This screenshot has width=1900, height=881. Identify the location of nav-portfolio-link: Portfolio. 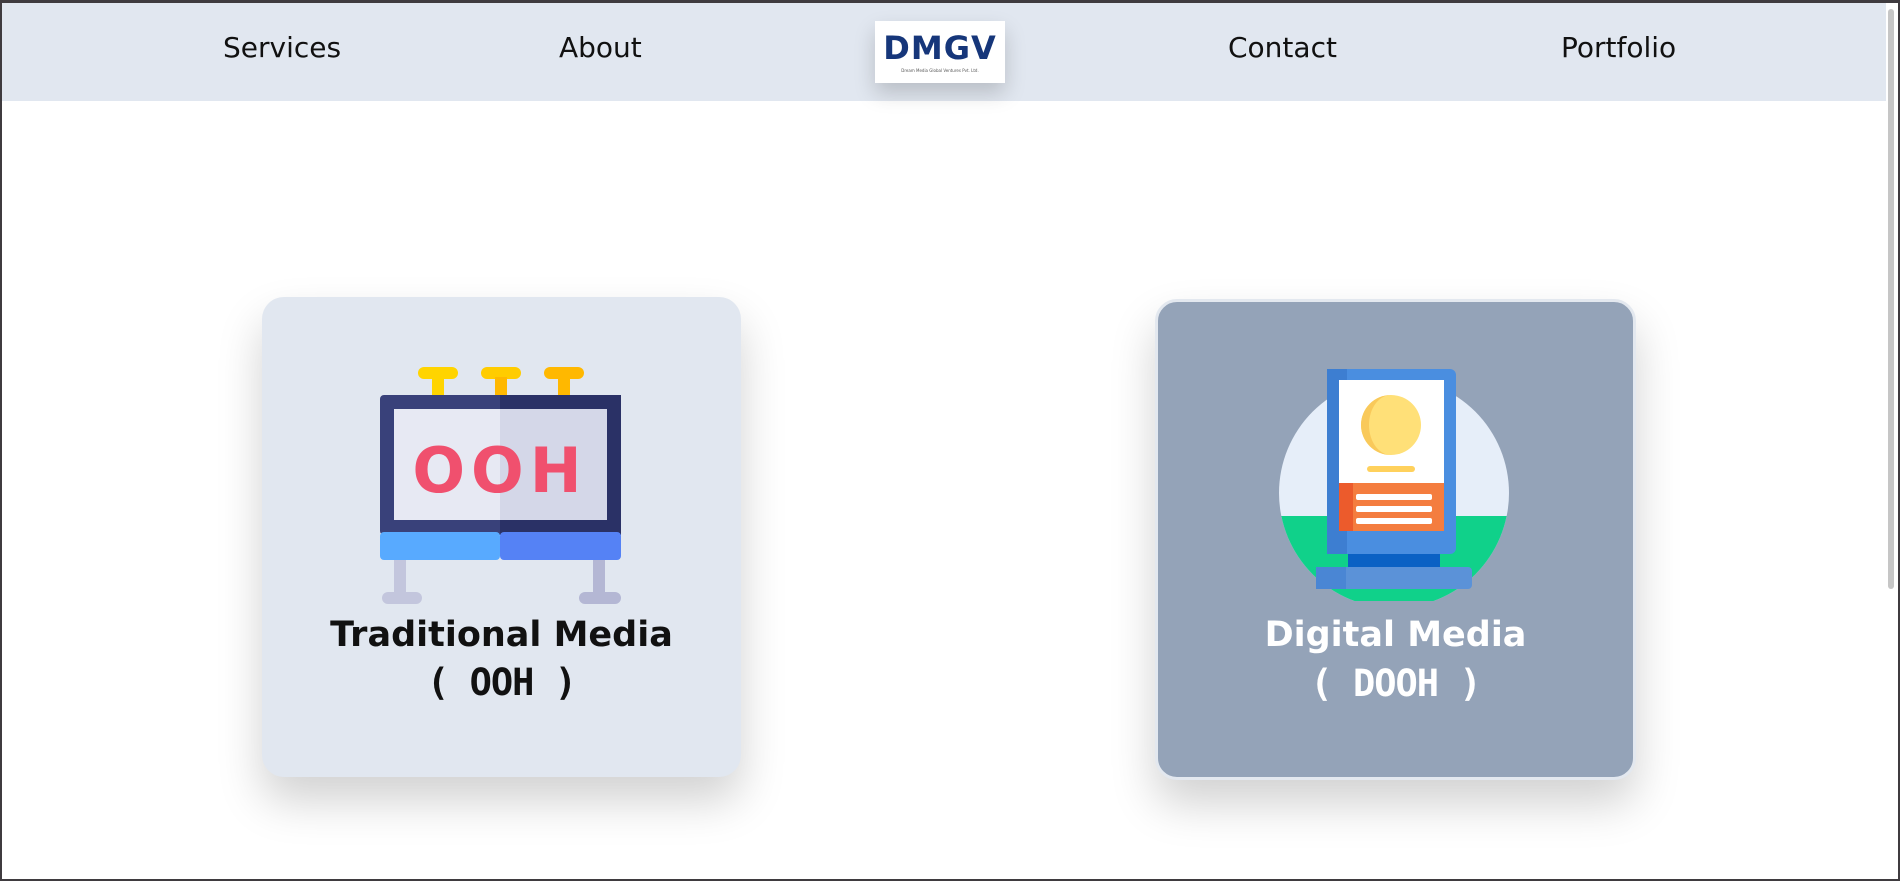
(1618, 47).